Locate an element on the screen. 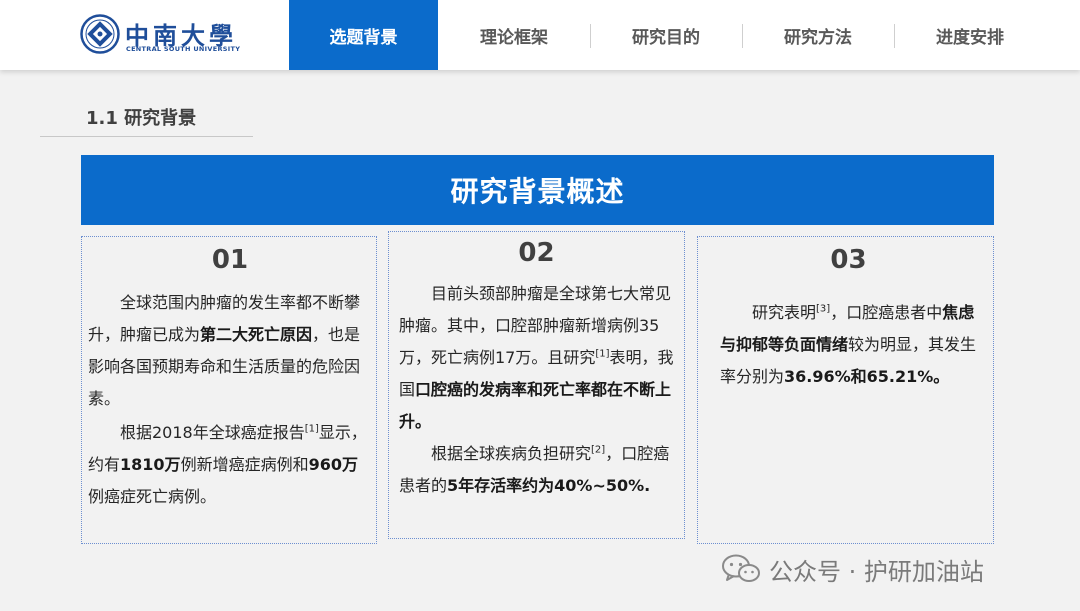 This screenshot has height=611, width=1080. highlight-text: 第二大死亡原因 is located at coordinates (256, 334).